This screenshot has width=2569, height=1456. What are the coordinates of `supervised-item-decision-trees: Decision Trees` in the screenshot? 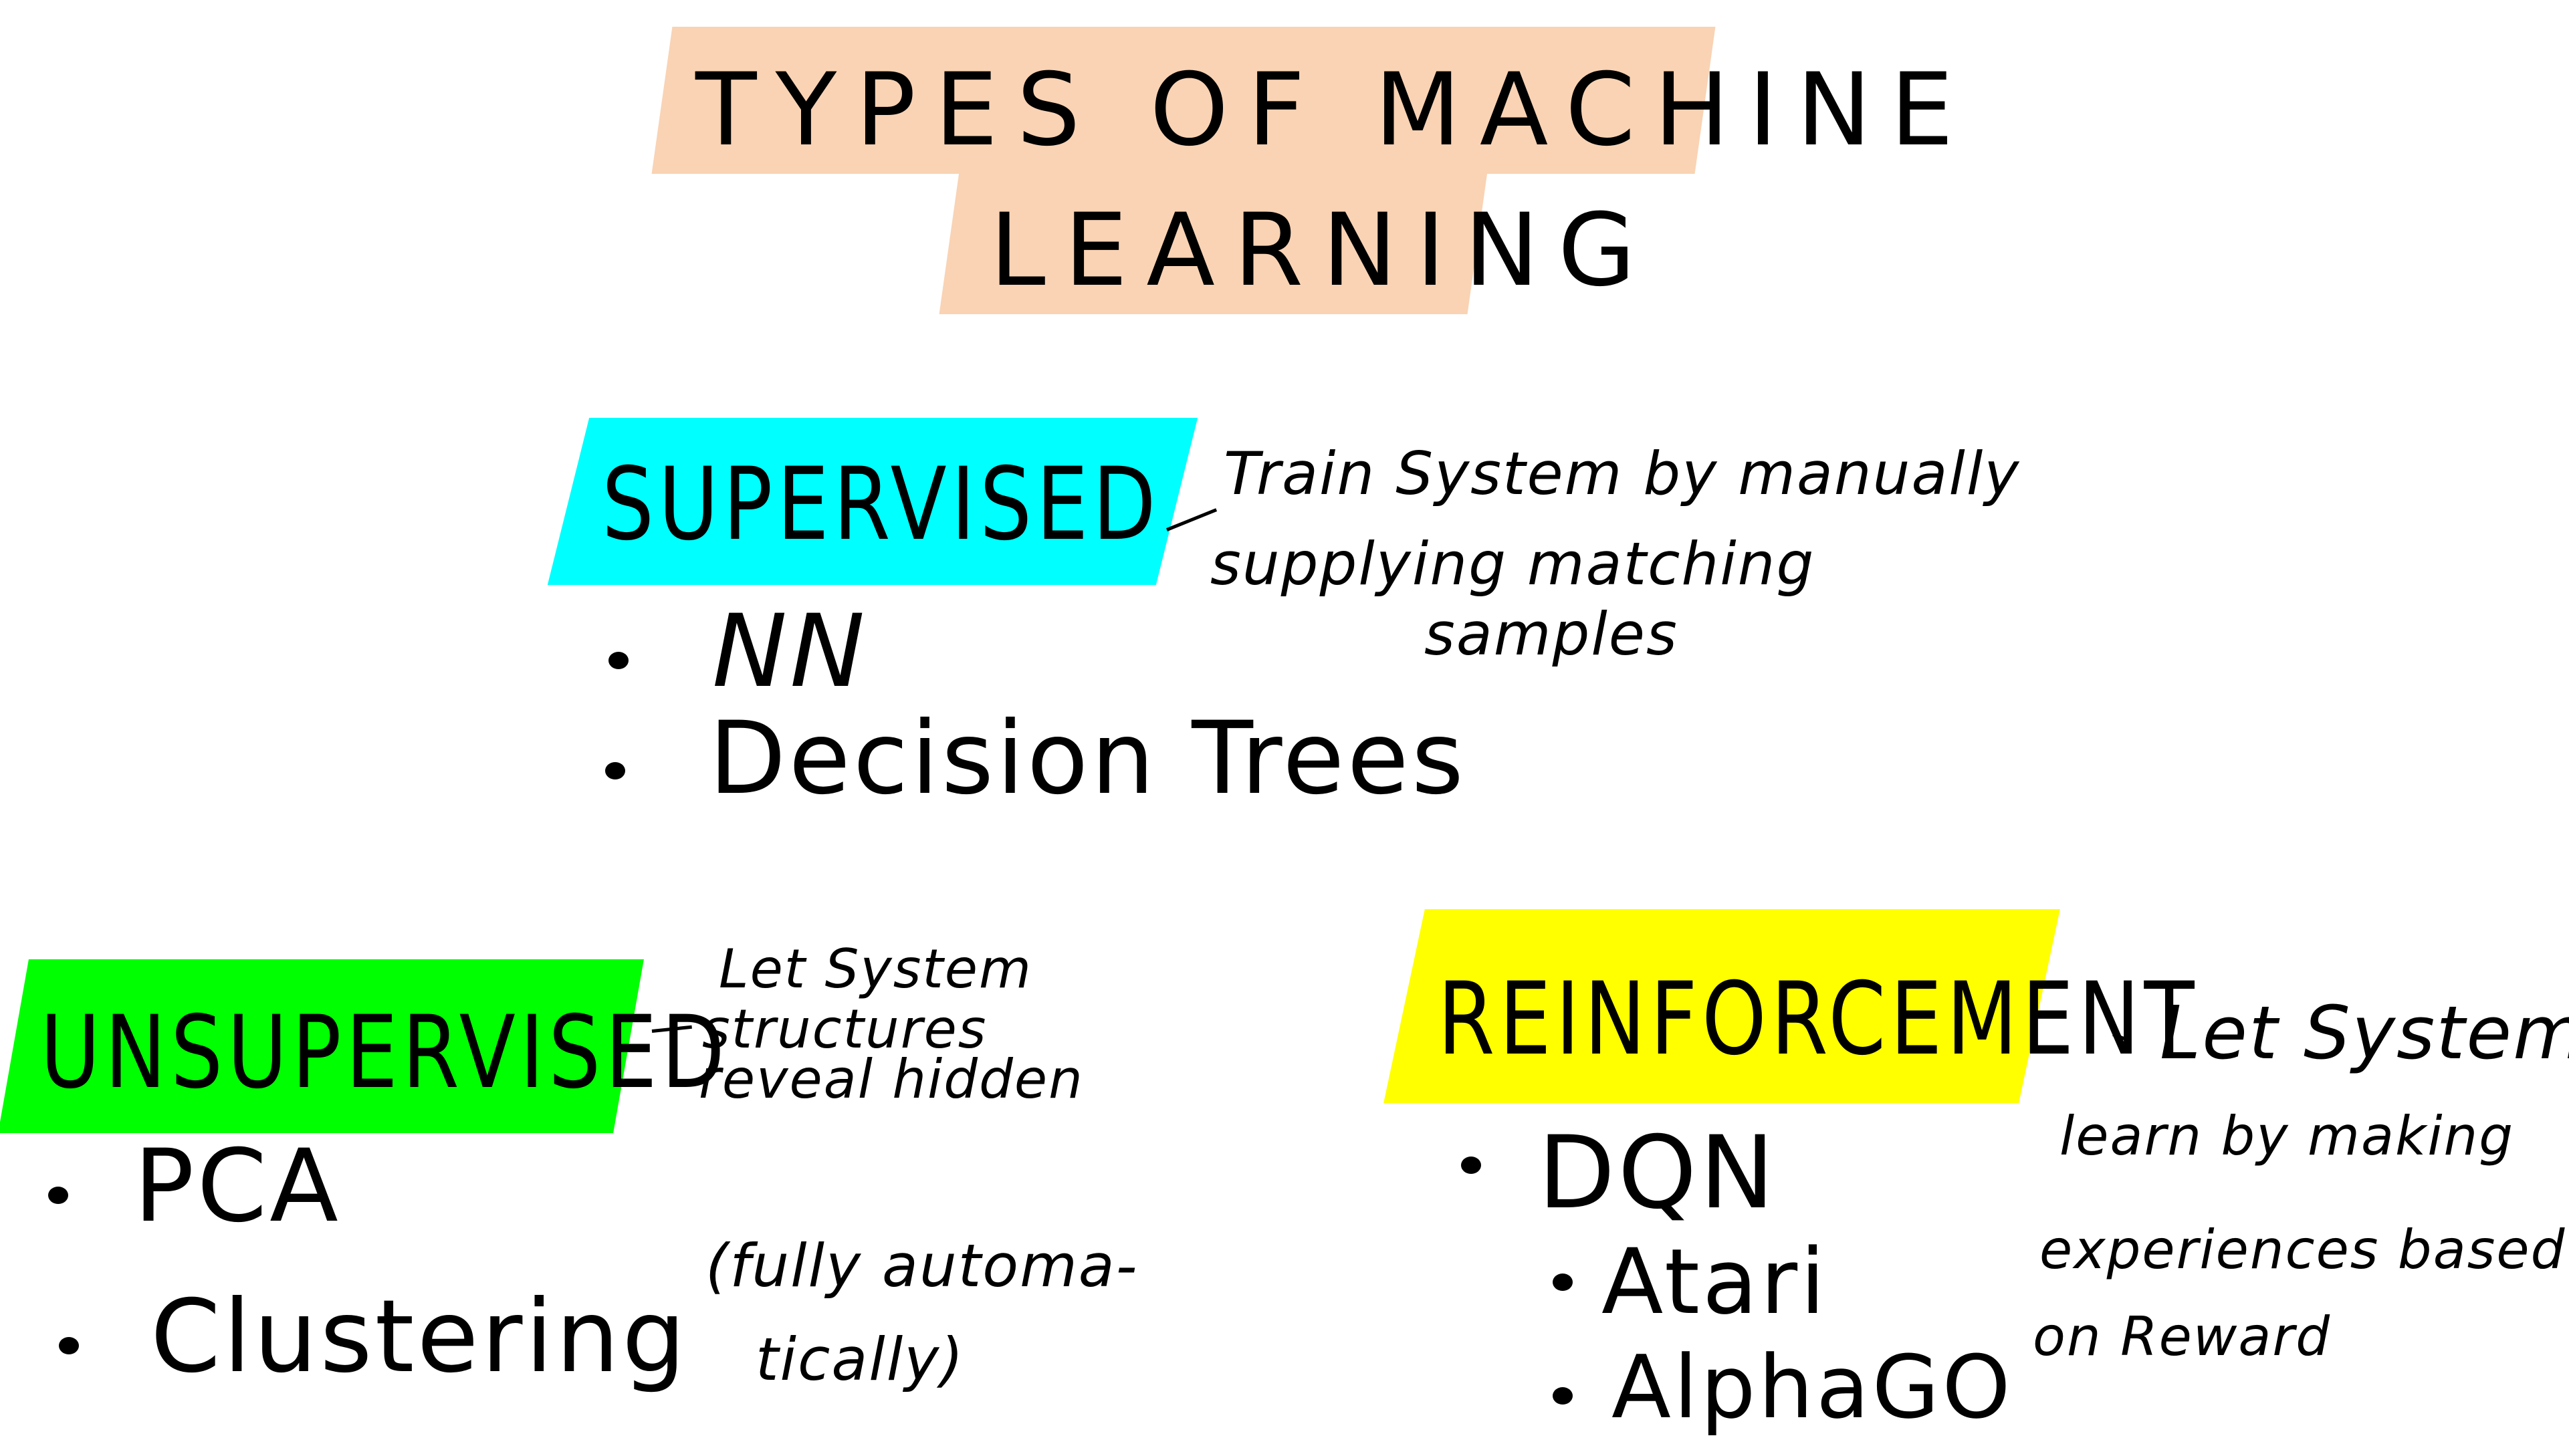 It's located at (1087, 759).